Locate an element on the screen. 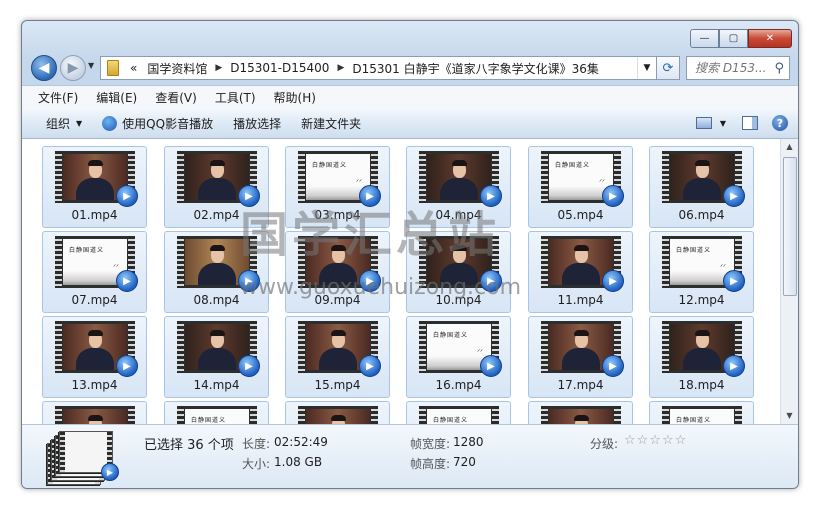 Image resolution: width=817 pixels, height=507 pixels. site-watermark-url: www.guoxuehuizong.com is located at coordinates (381, 287).